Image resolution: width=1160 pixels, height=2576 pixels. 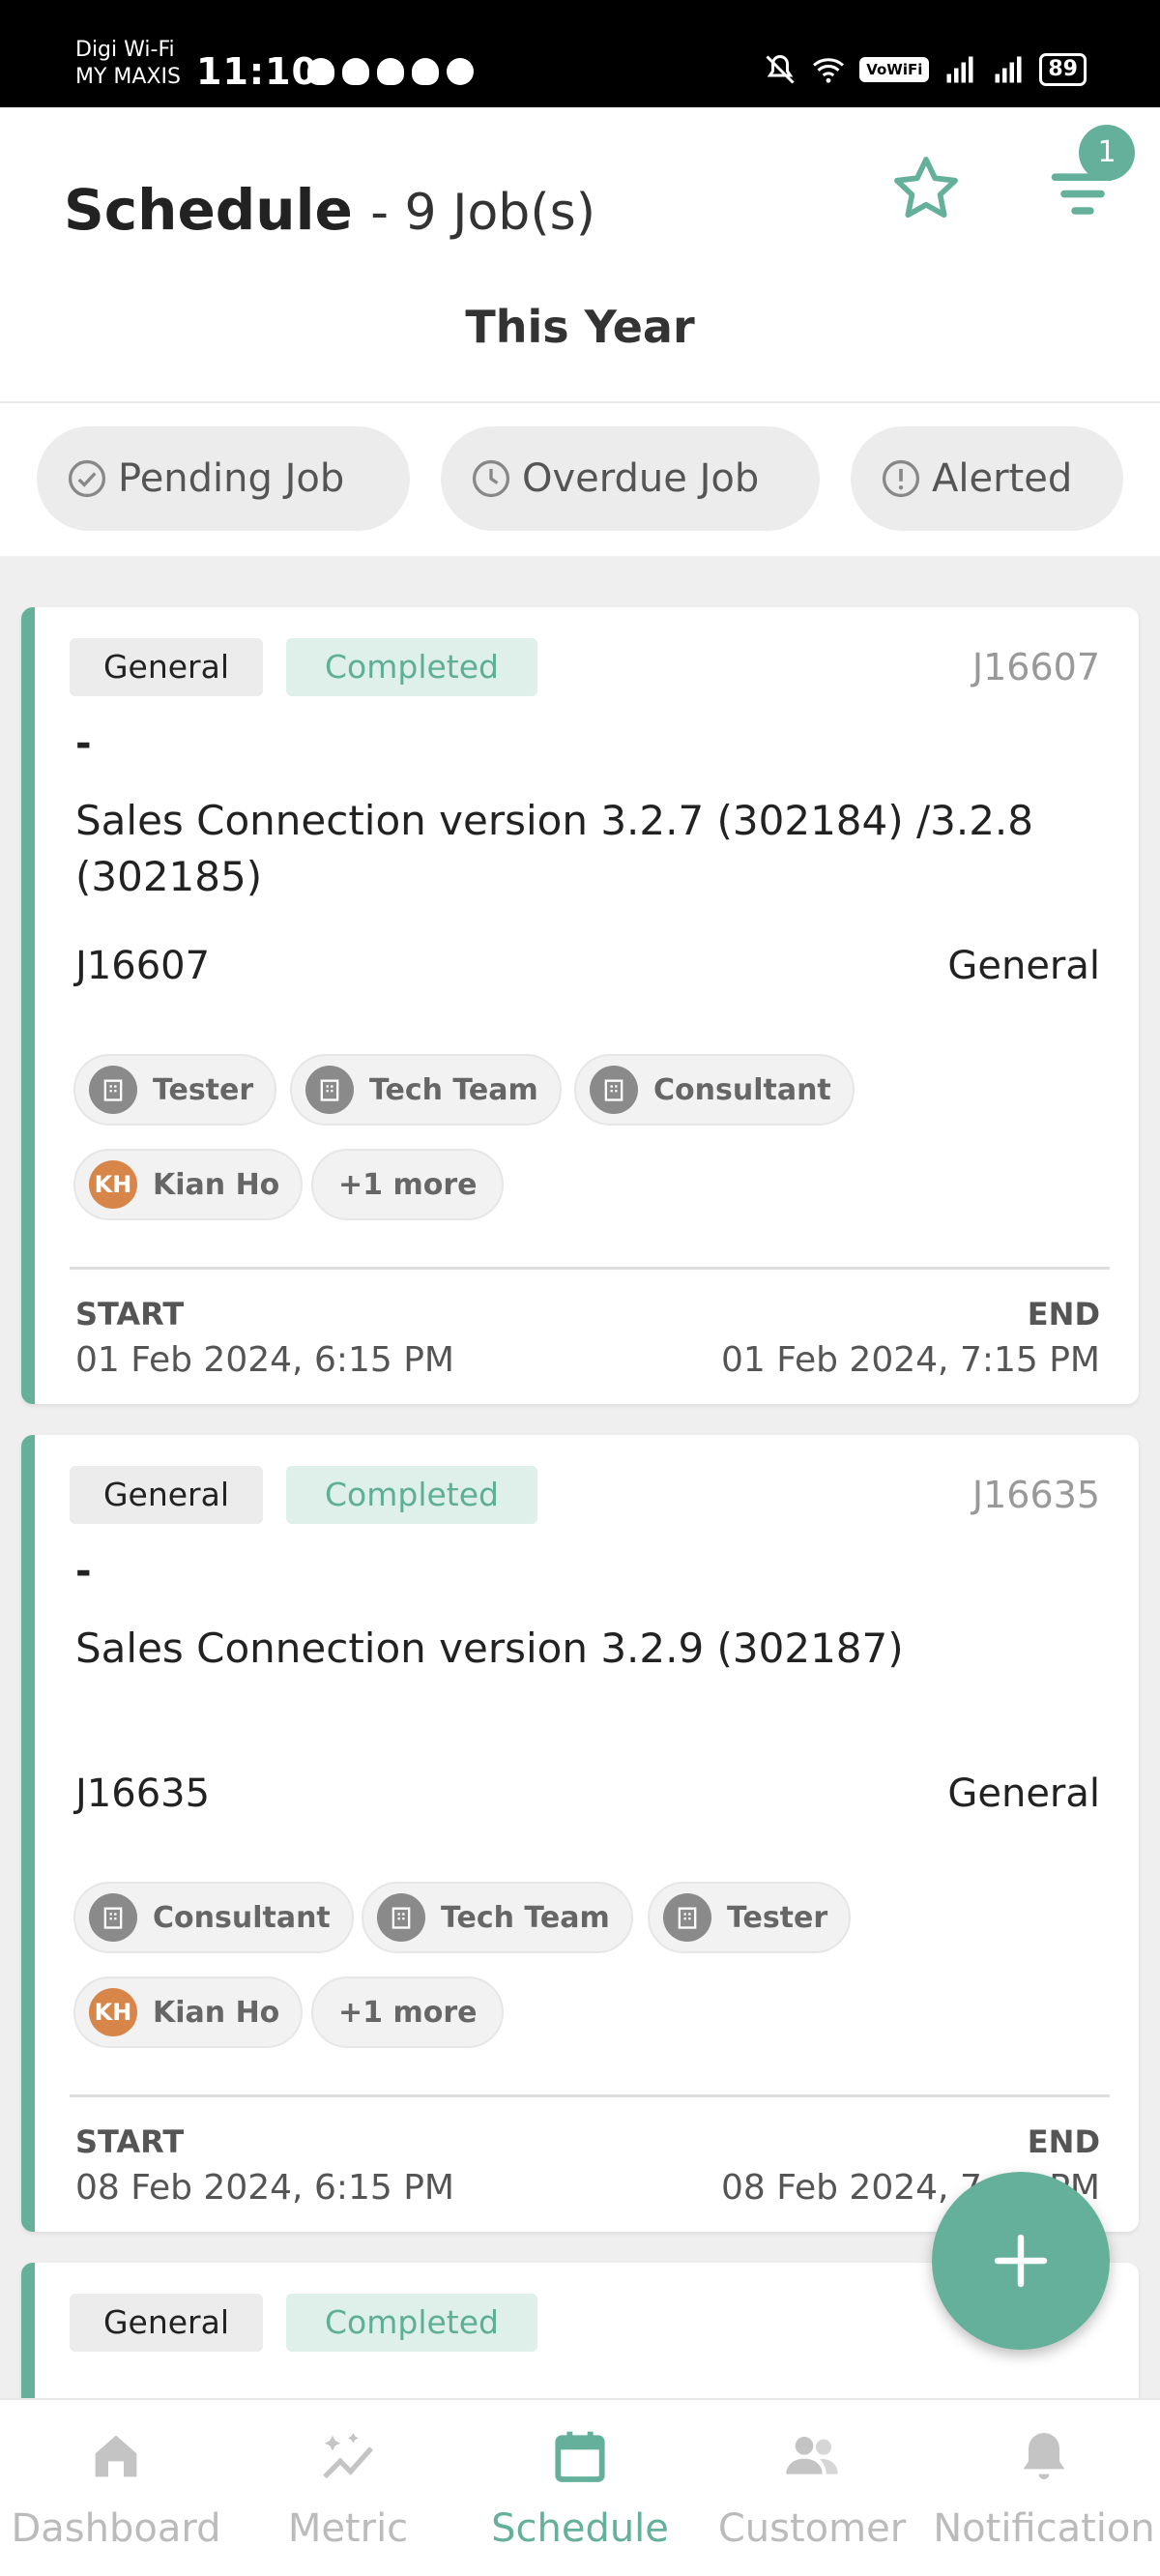 What do you see at coordinates (812, 2488) in the screenshot?
I see `nav-customer: Customer` at bounding box center [812, 2488].